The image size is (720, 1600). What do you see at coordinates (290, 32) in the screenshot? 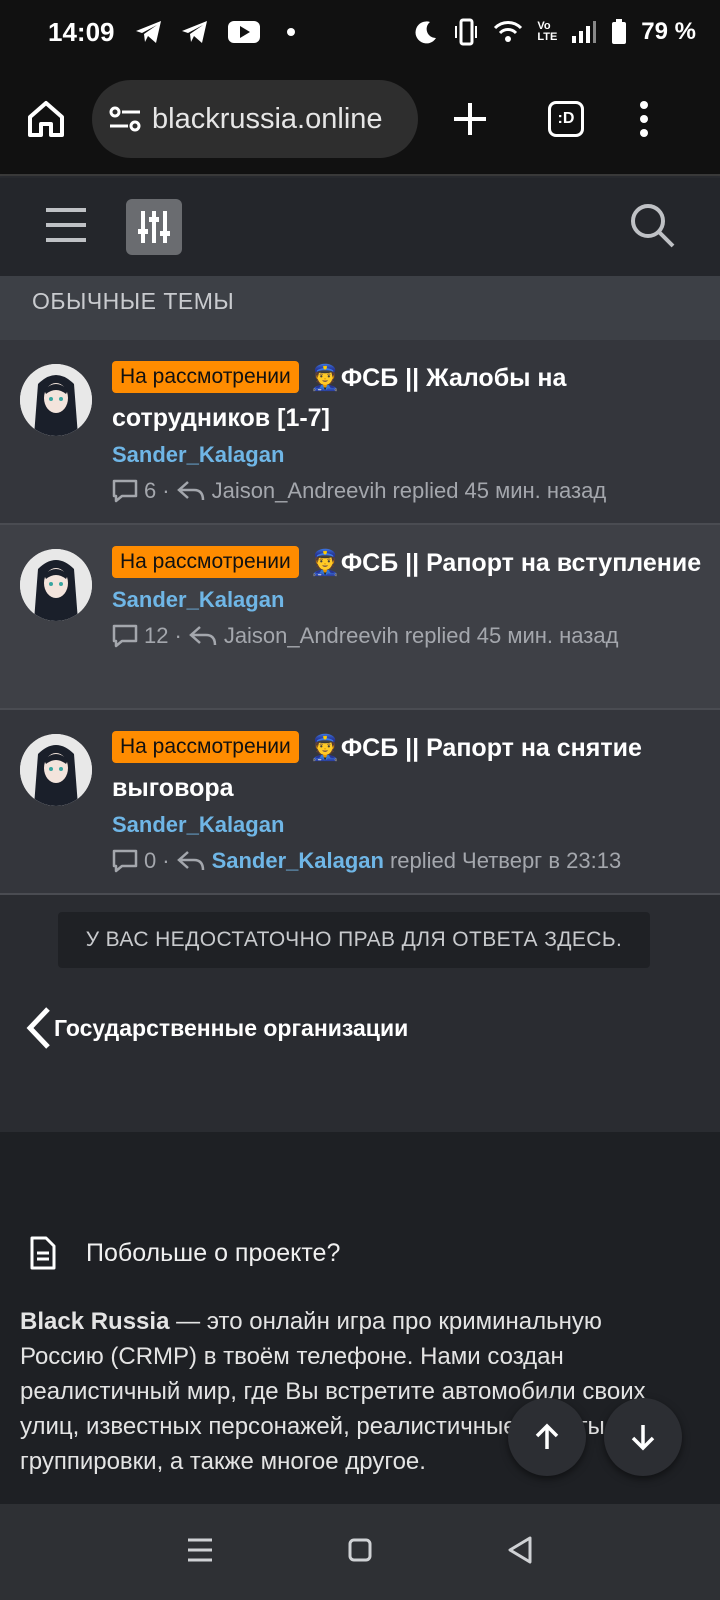
I see `notification-dot-icon` at bounding box center [290, 32].